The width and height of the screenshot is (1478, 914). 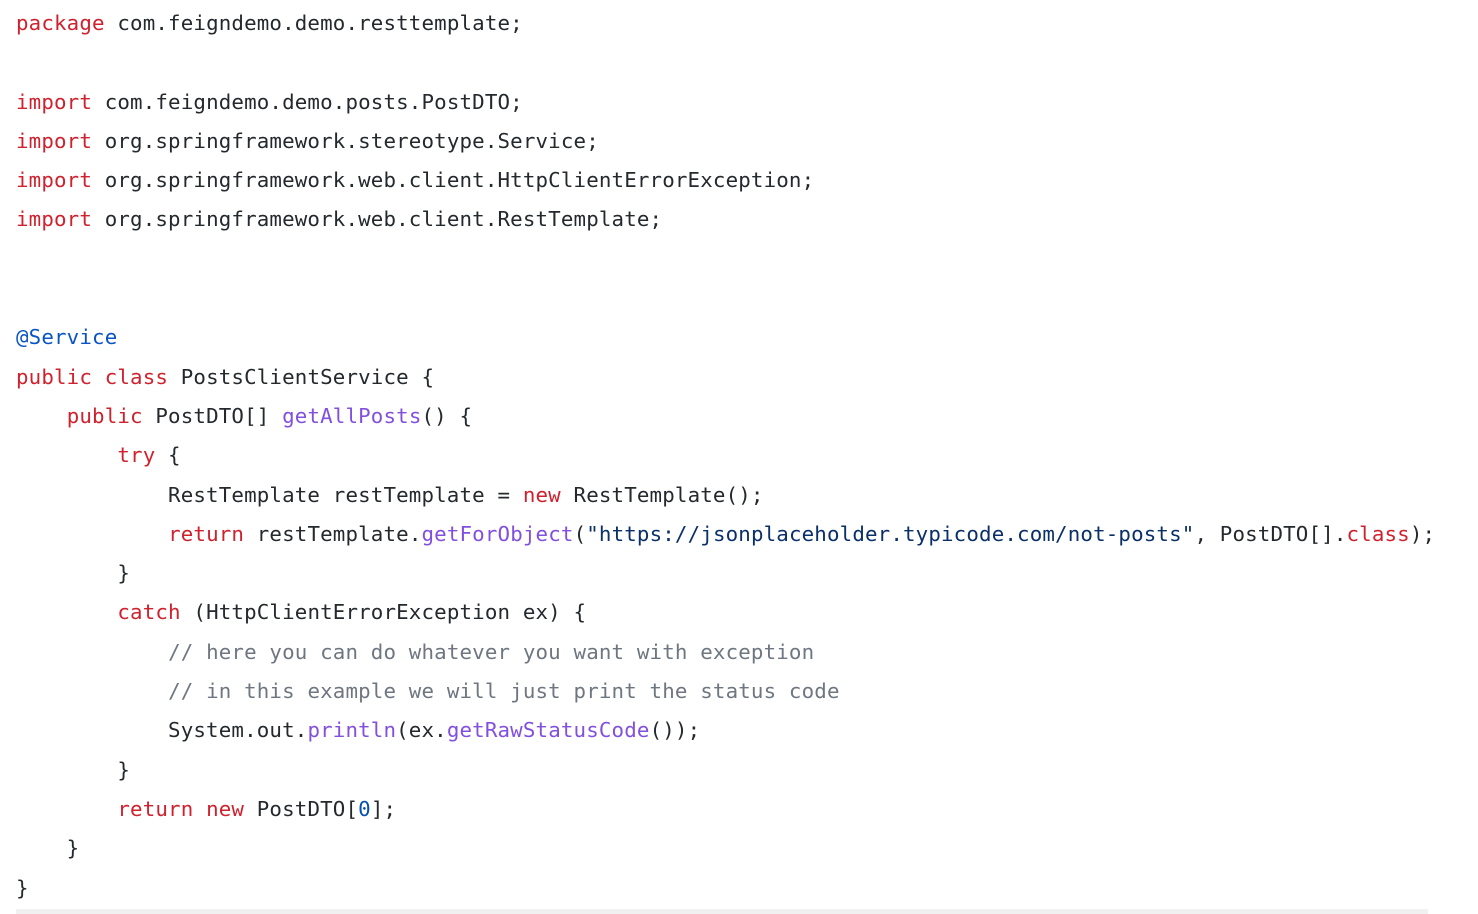 What do you see at coordinates (447, 415) in the screenshot?
I see `code-token-plain: () {` at bounding box center [447, 415].